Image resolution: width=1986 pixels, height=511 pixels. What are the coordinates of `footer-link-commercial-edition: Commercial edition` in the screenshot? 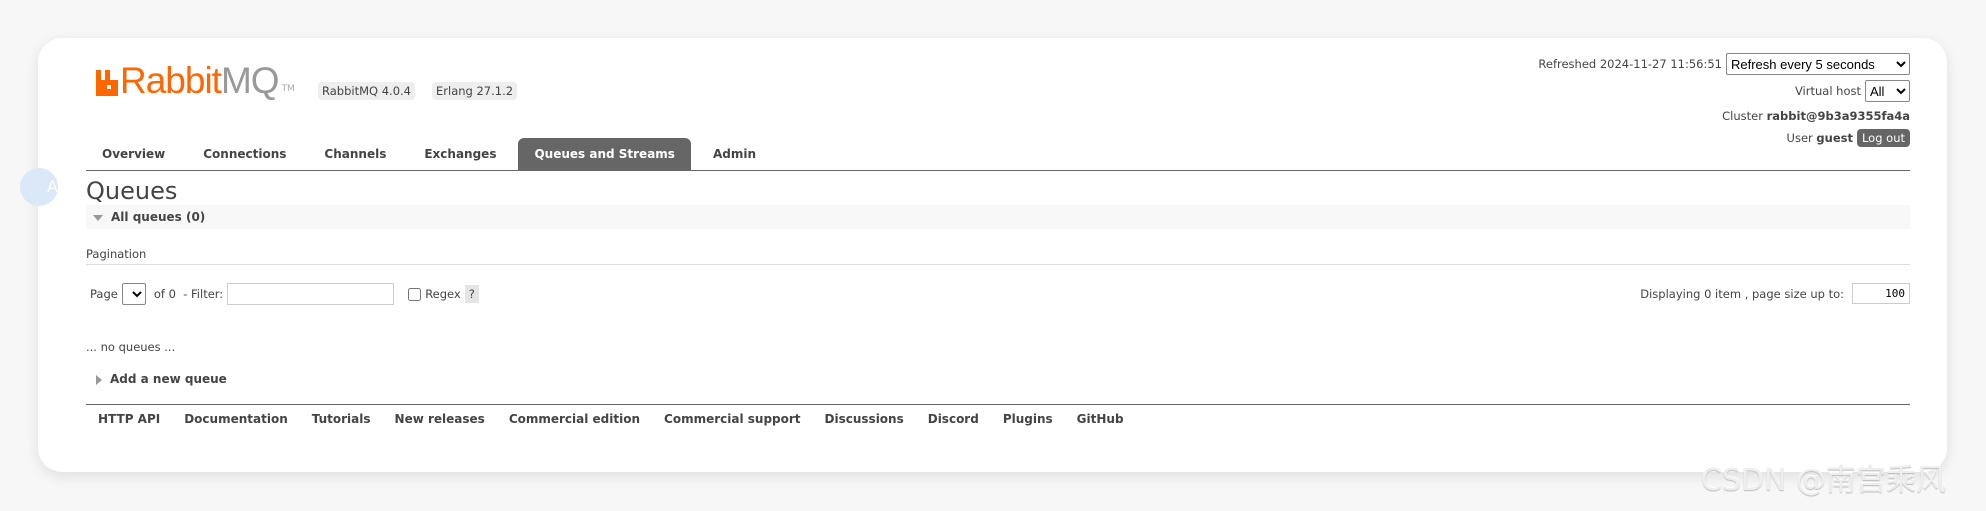 It's located at (574, 419).